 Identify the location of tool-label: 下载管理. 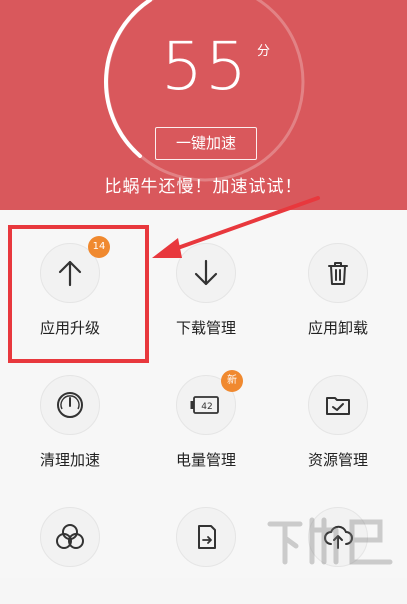
(205, 328).